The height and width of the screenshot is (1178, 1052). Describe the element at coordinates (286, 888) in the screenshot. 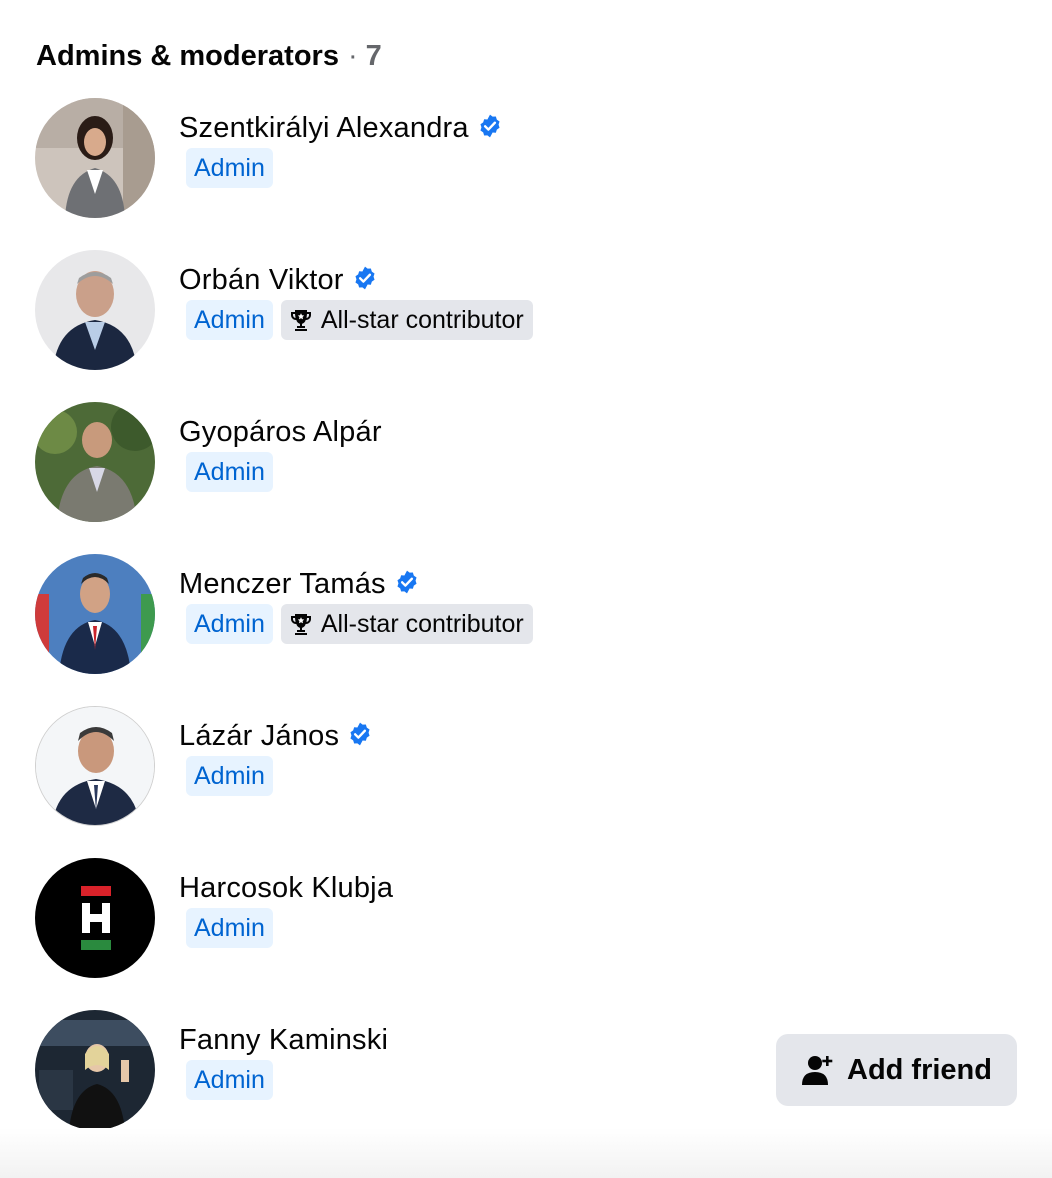

I see `member-name: Harcosok Klubja` at that location.